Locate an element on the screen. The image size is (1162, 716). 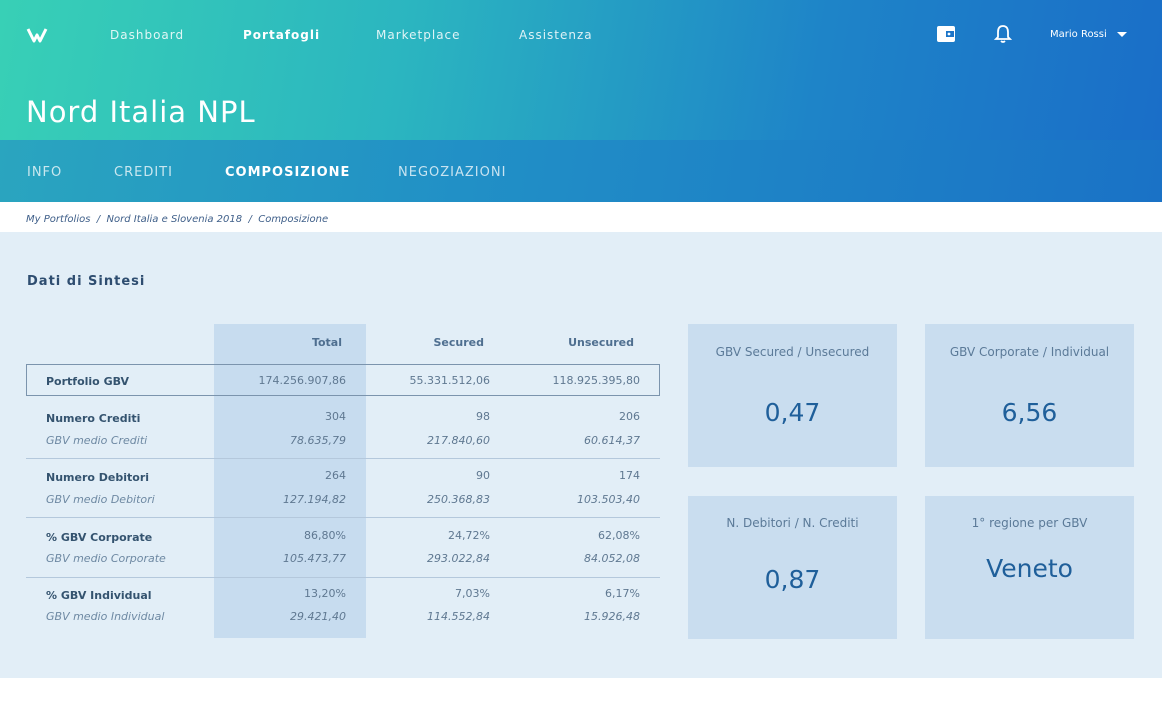
nav-dashboard: Dashboard is located at coordinates (147, 35).